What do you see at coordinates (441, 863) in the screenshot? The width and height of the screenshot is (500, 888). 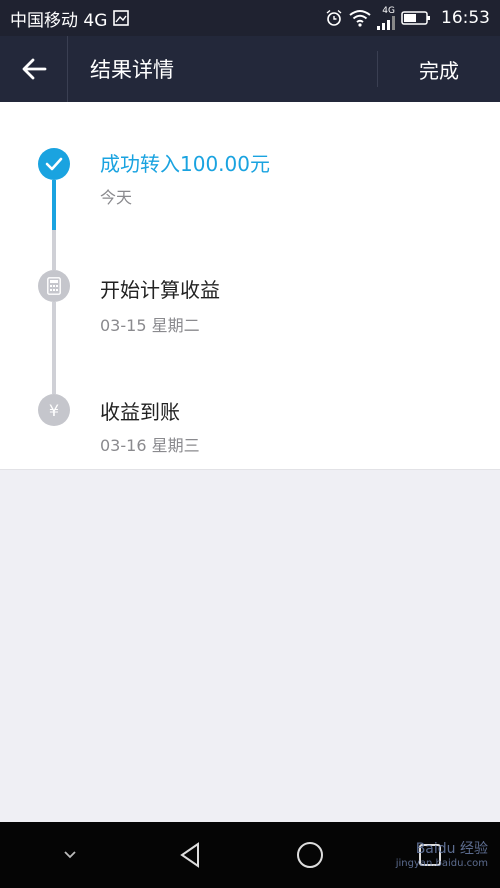 I see `watermark-url: jingyan.baidu.com` at bounding box center [441, 863].